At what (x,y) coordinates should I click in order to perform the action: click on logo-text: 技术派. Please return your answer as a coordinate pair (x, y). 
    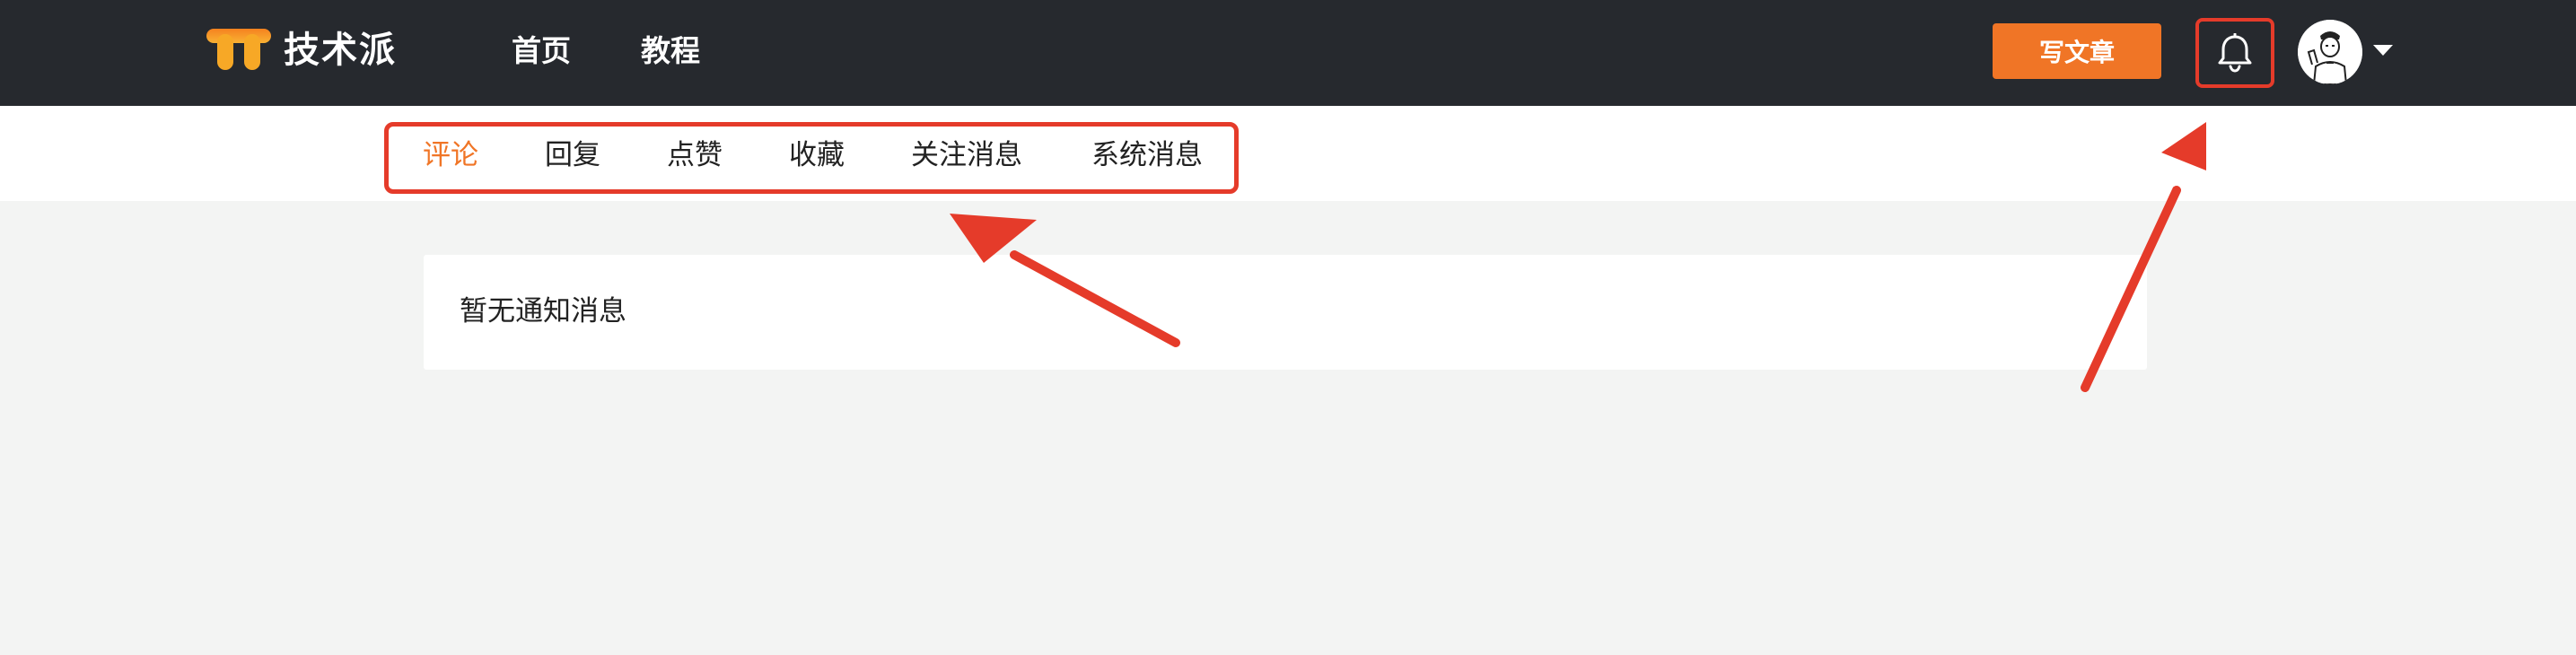
    Looking at the image, I should click on (340, 50).